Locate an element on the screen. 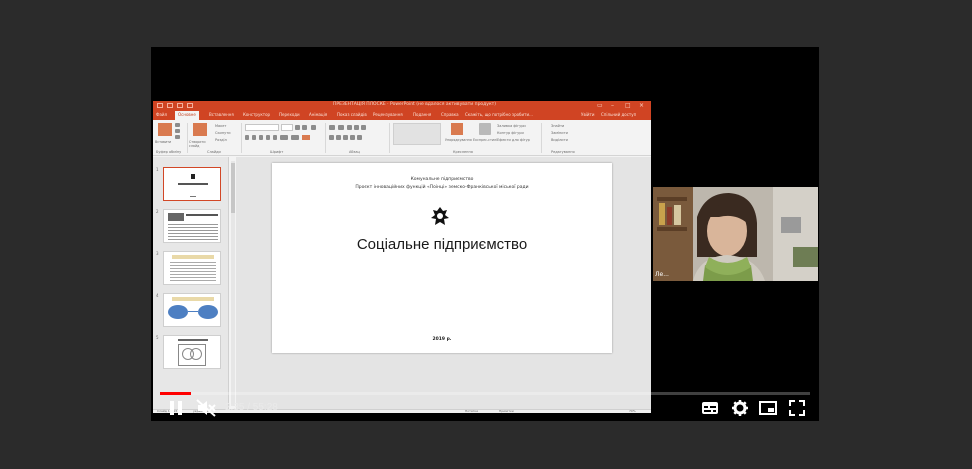 The width and height of the screenshot is (972, 469). numbering-icon is located at coordinates (341, 127).